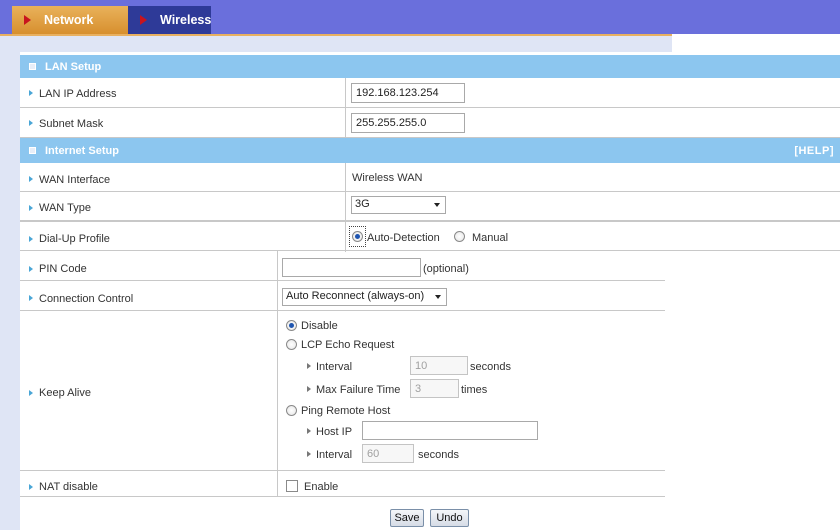  Describe the element at coordinates (70, 30) in the screenshot. I see `tab-network-setup: Network Setup` at that location.